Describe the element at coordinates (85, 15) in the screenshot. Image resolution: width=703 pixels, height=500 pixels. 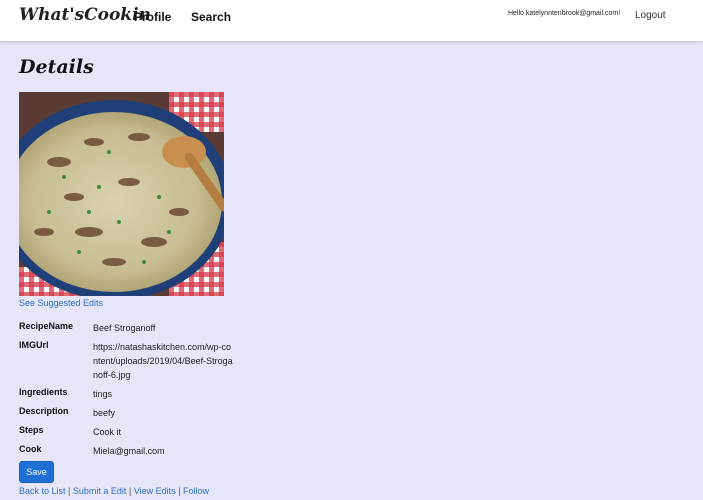
I see `brand-logo: What'sCookin` at that location.